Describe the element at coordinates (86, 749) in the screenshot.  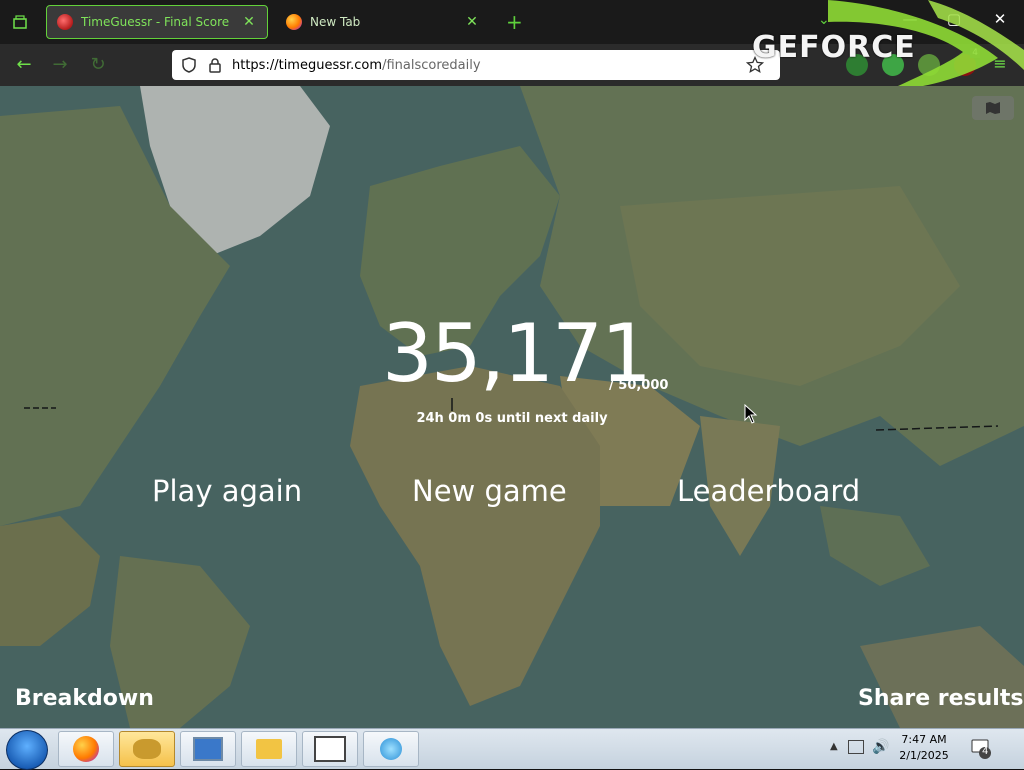
I see `taskbar-firefox-icon` at that location.